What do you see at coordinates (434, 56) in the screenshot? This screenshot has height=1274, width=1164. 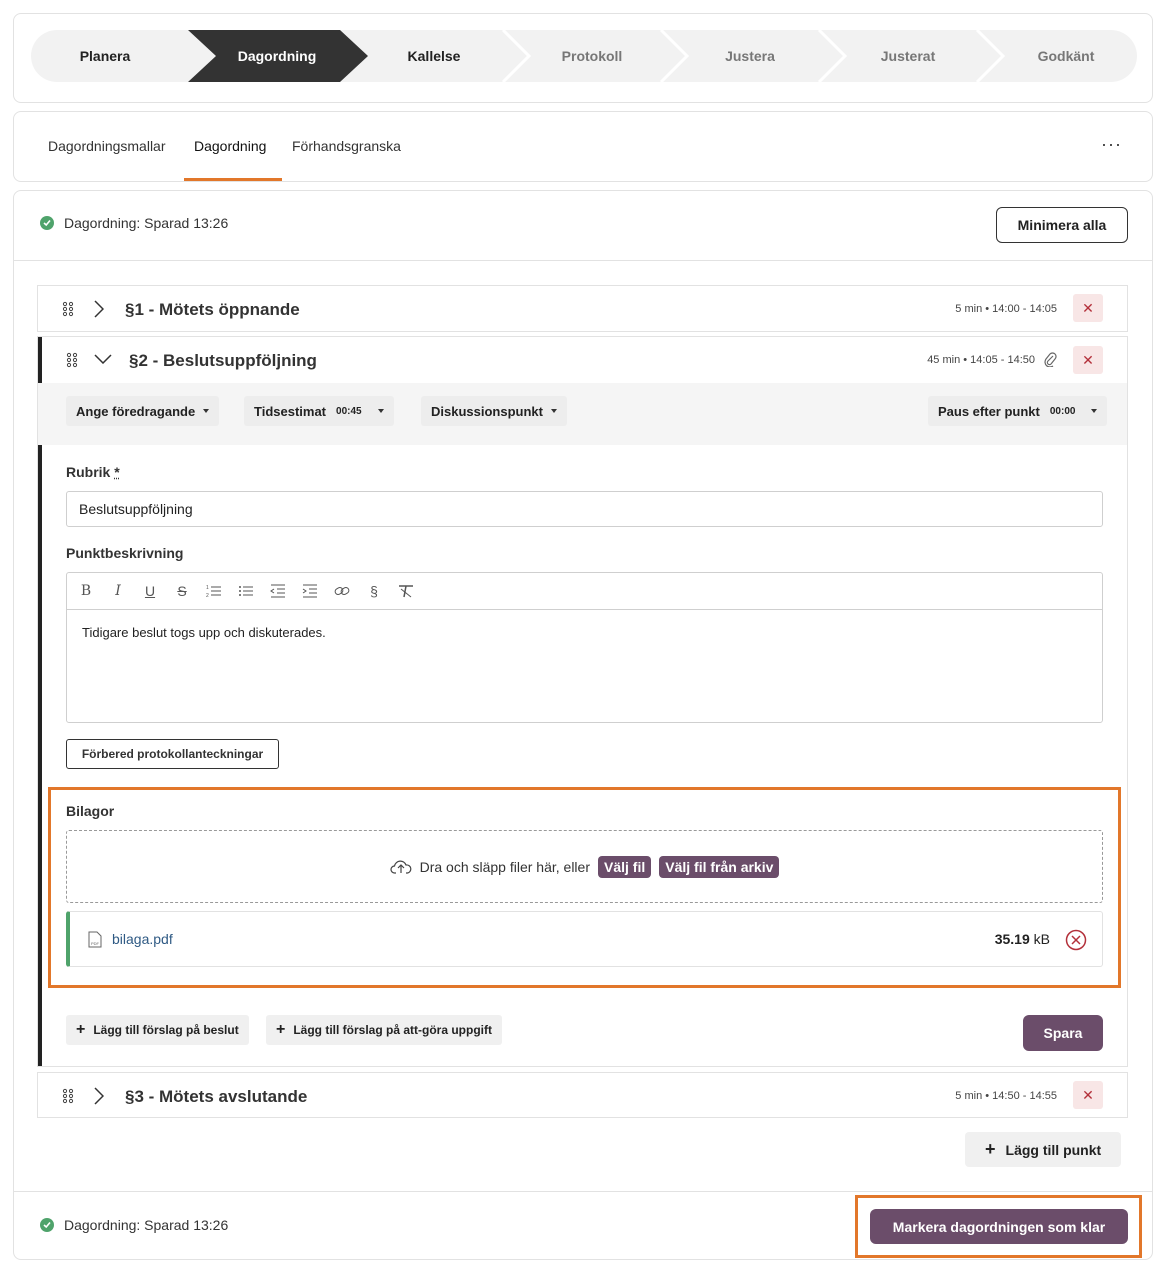 I see `step-kallelse: Kallelse` at bounding box center [434, 56].